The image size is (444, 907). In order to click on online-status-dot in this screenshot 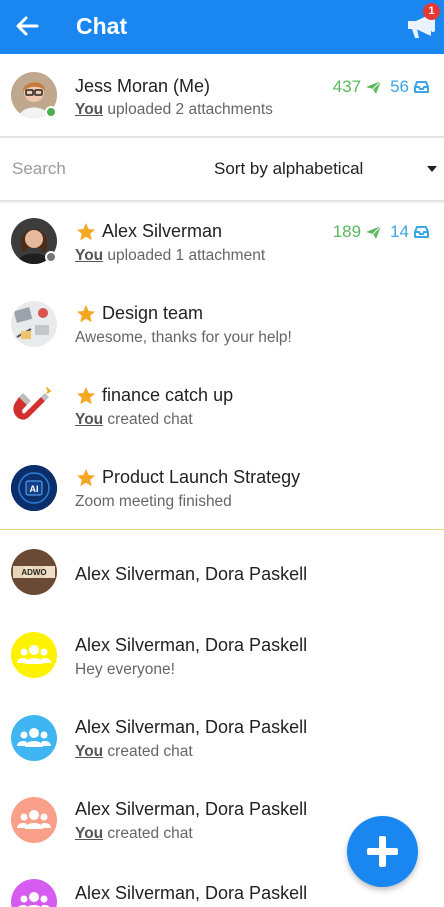, I will do `click(51, 112)`.